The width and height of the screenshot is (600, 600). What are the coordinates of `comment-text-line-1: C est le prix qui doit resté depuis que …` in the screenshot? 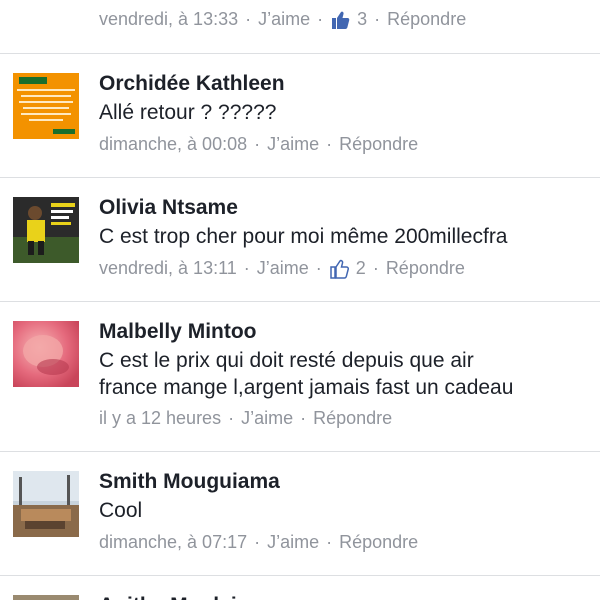 It's located at (286, 360).